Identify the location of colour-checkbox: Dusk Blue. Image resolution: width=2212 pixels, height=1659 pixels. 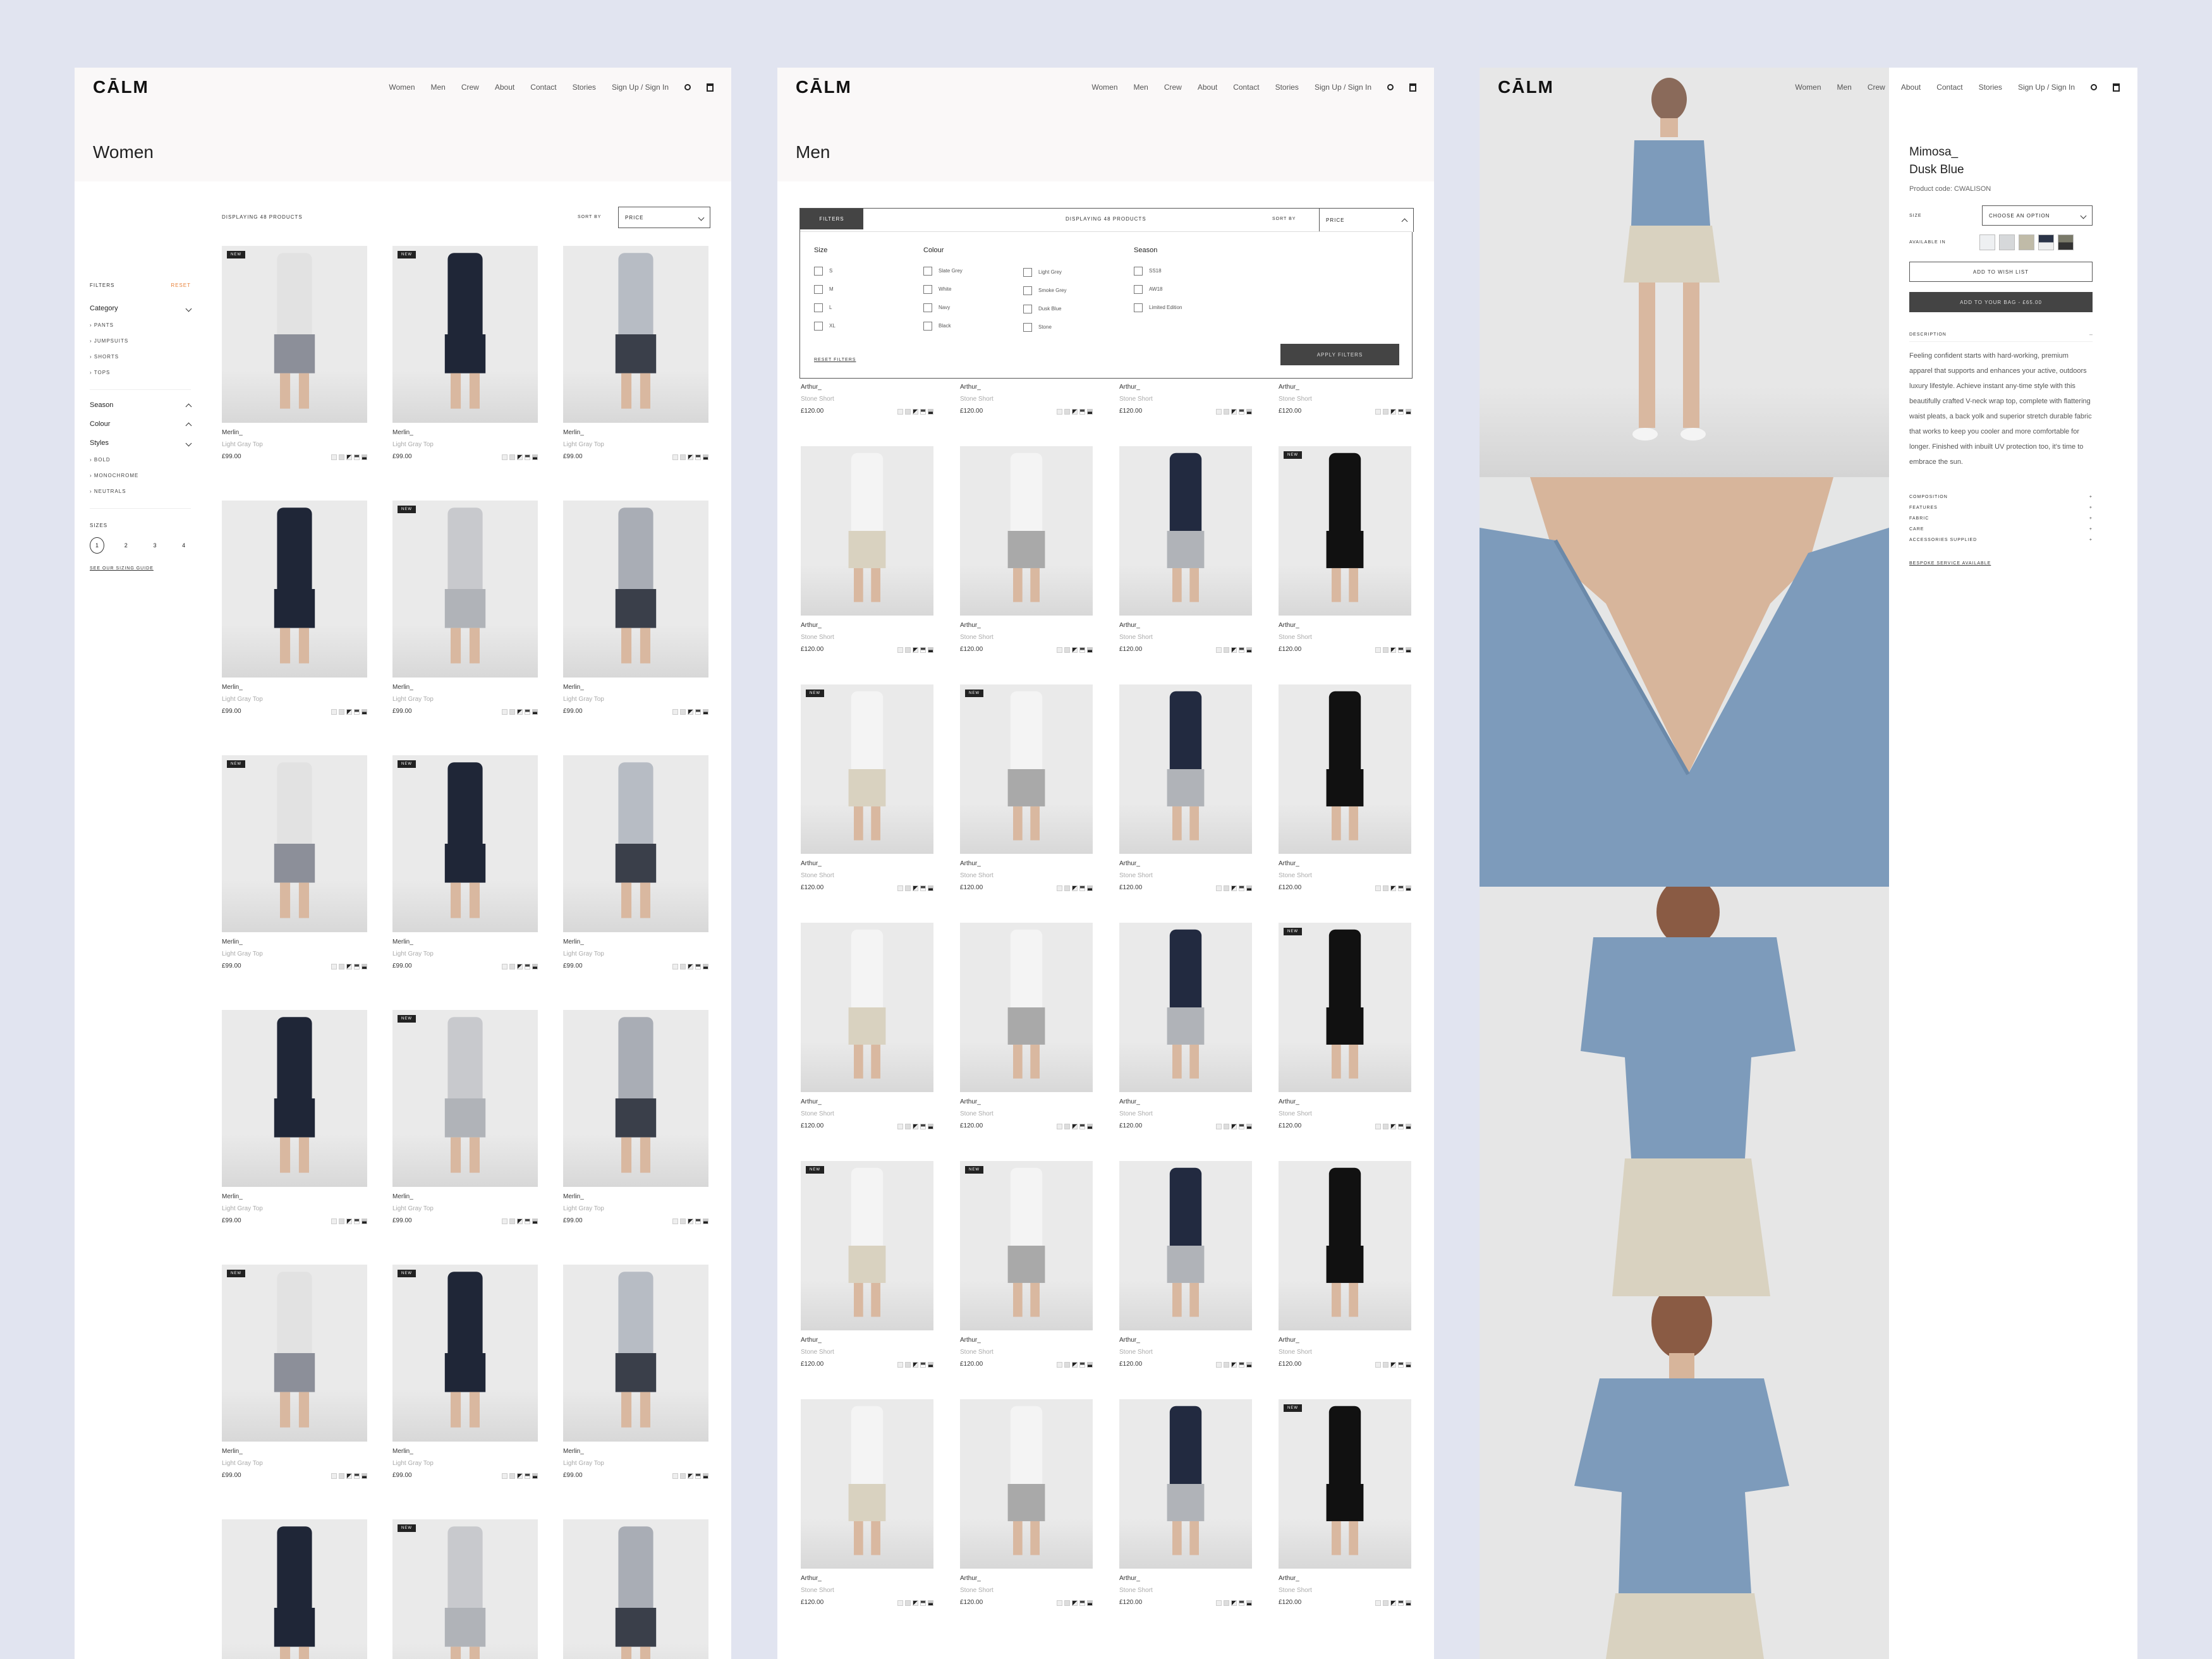
(1044, 309).